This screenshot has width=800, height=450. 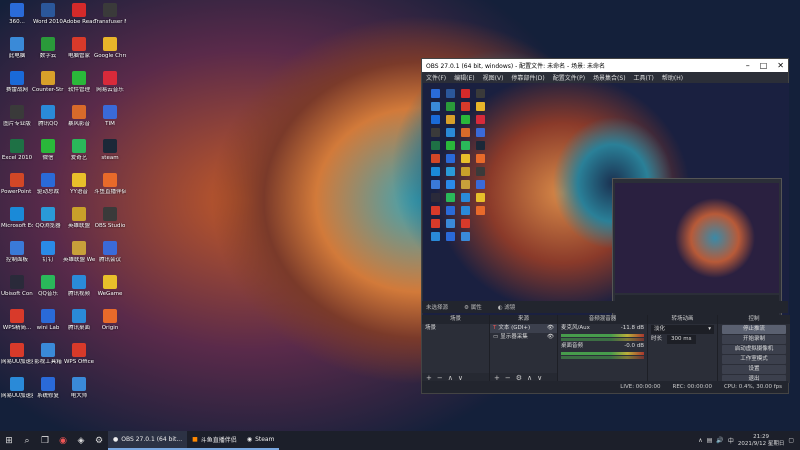 I want to click on ime-icon: 中, so click(x=731, y=440).